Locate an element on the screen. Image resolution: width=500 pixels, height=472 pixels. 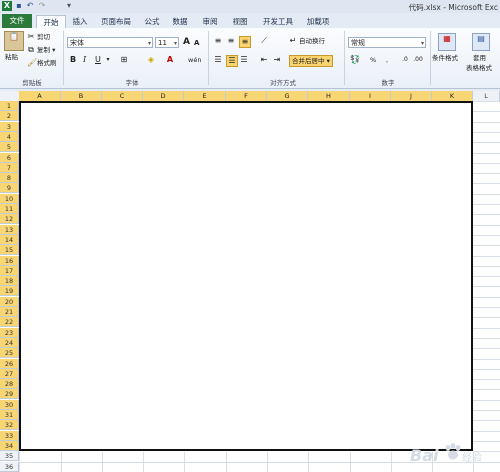
select-all-corner is located at coordinates (10, 96).